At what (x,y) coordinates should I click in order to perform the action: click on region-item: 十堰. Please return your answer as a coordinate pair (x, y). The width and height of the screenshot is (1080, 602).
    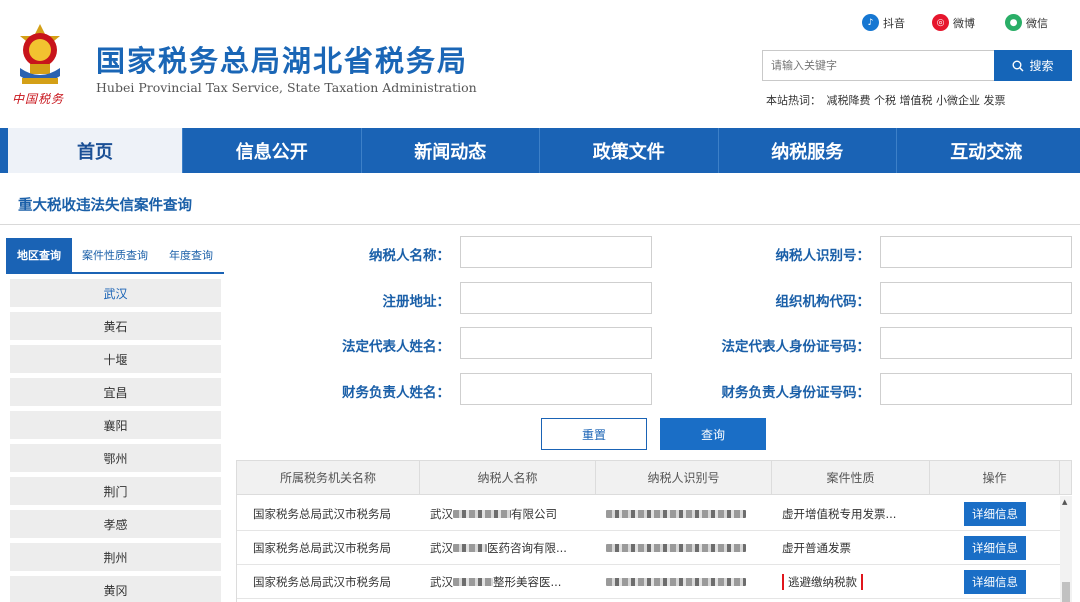
    Looking at the image, I should click on (115, 359).